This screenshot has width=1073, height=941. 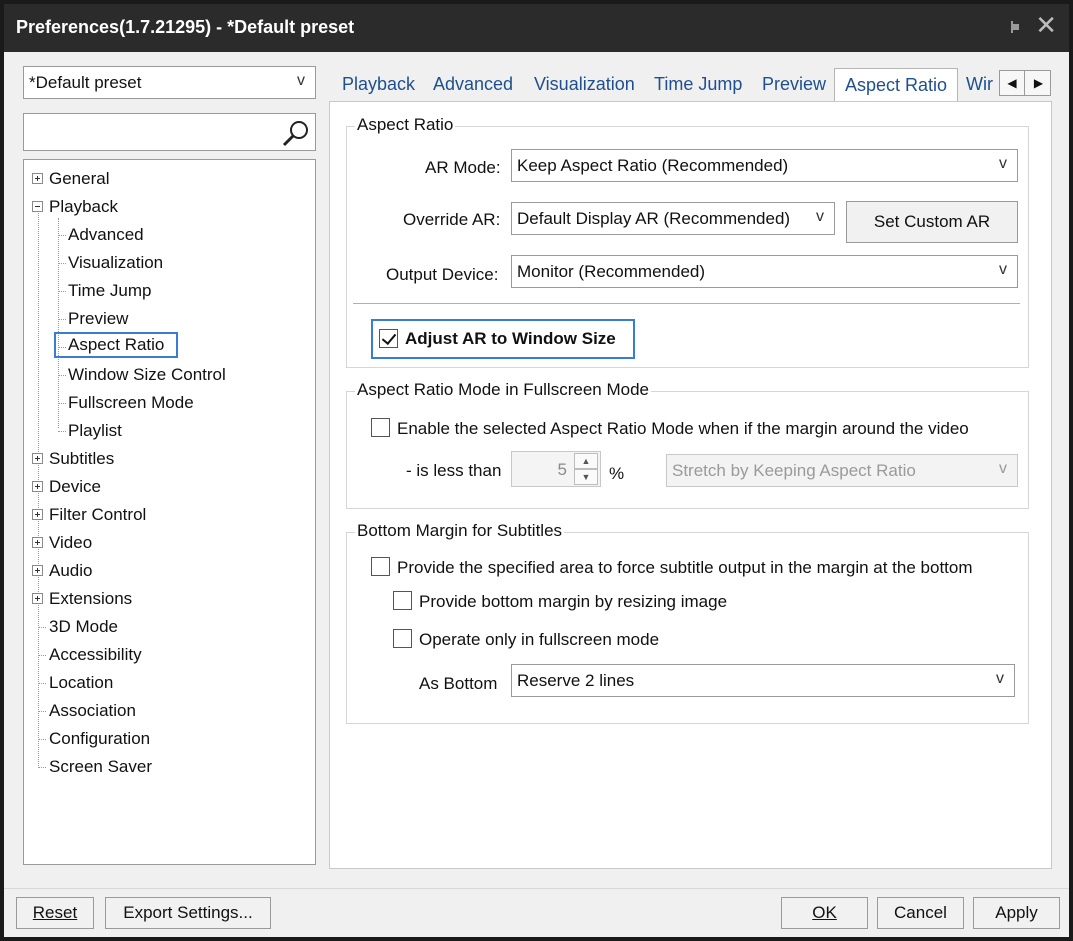 I want to click on output-device-label: Output Device:, so click(x=442, y=274).